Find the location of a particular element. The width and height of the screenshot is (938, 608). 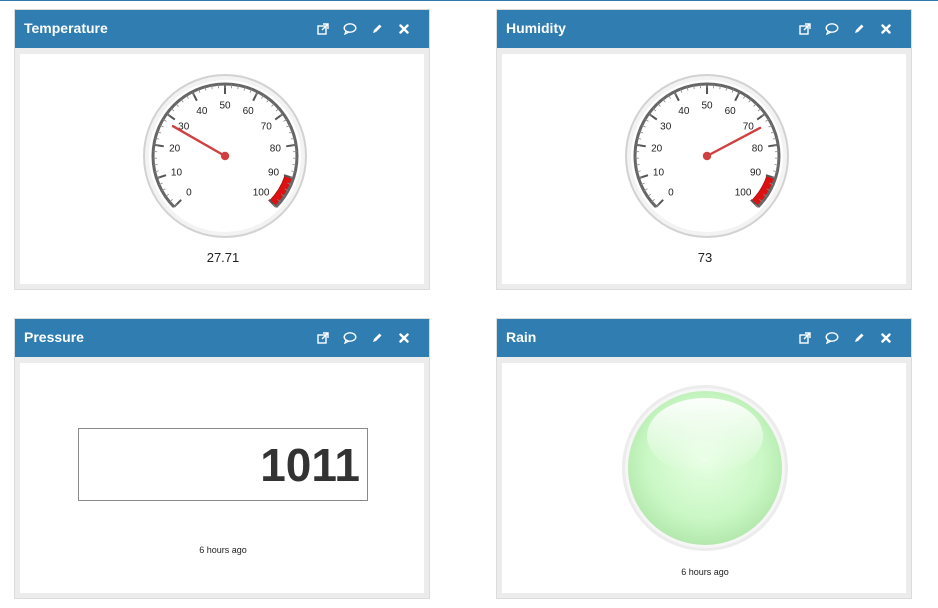

gauge-value: 27.71 is located at coordinates (223, 257).